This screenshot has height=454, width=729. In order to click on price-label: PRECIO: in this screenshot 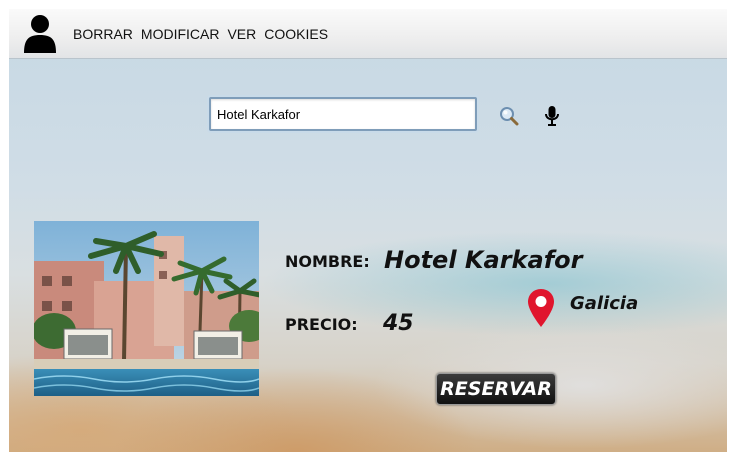, I will do `click(321, 324)`.